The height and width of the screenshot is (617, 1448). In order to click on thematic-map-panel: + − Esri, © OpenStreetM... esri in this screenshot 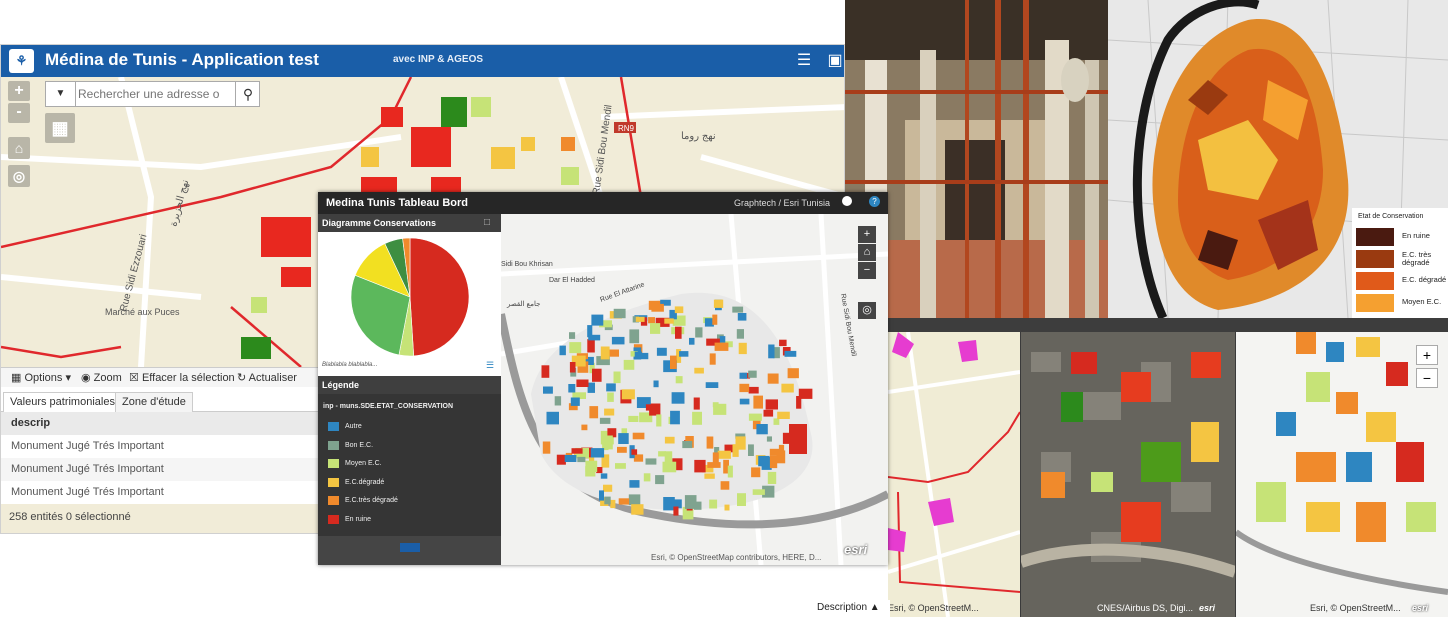, I will do `click(1342, 474)`.